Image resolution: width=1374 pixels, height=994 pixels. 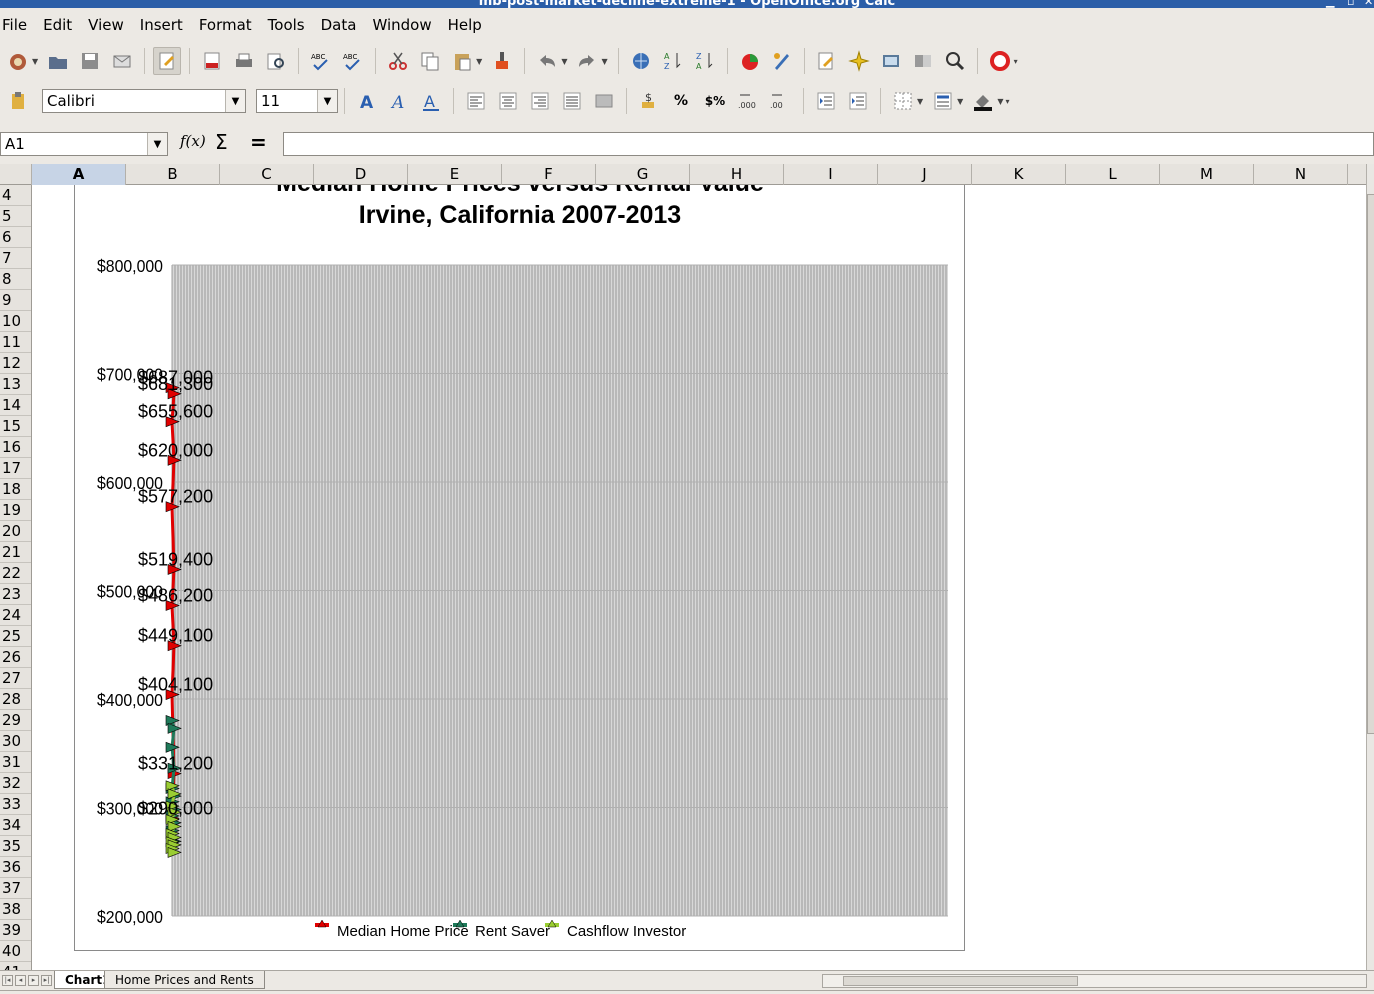 What do you see at coordinates (465, 25) in the screenshot?
I see `menu-help: Help` at bounding box center [465, 25].